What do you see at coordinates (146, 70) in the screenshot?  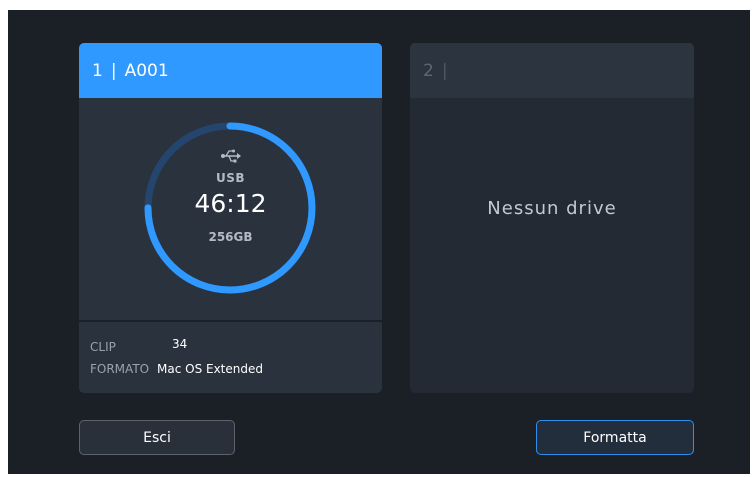 I see `slot-1-clip-name: A001` at bounding box center [146, 70].